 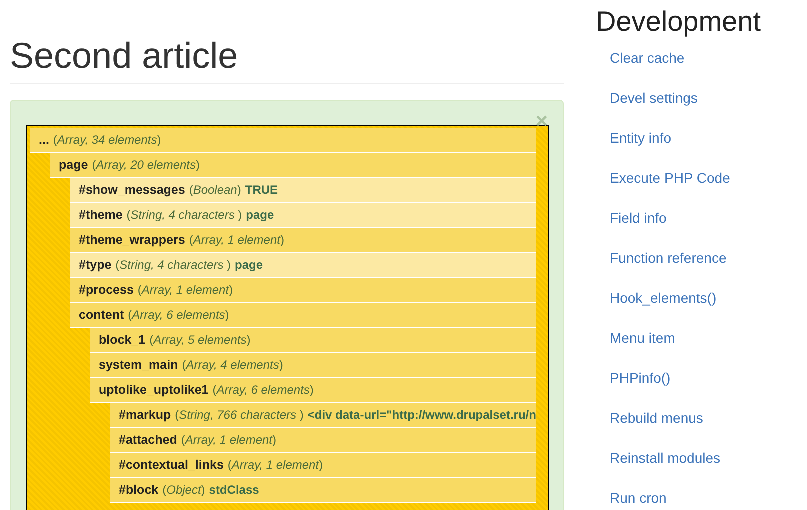 I want to click on row-key: #theme, so click(x=101, y=215).